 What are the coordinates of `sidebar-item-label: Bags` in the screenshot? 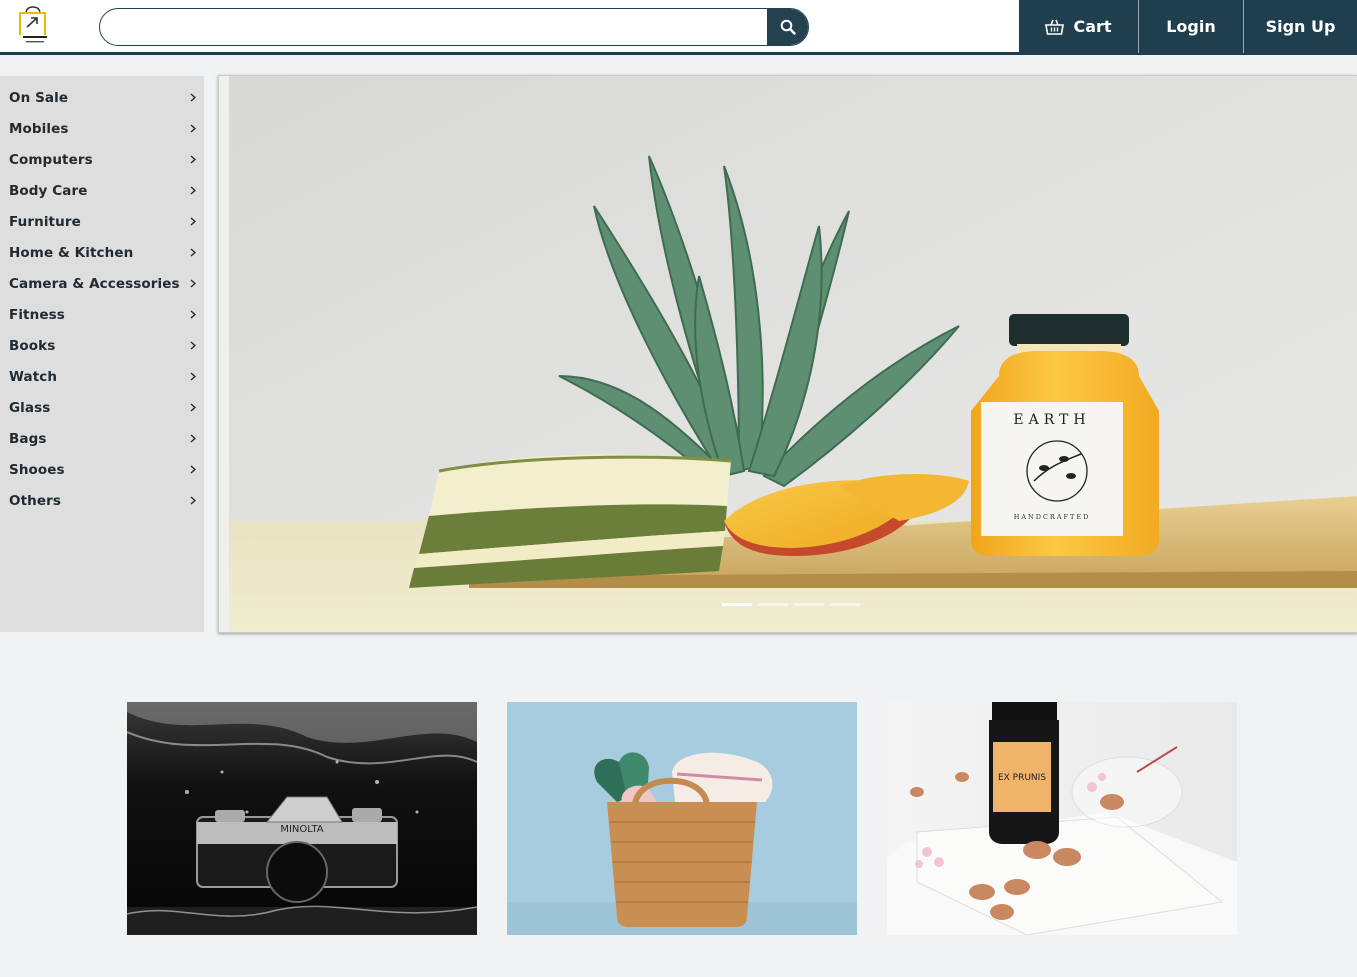 It's located at (28, 438).